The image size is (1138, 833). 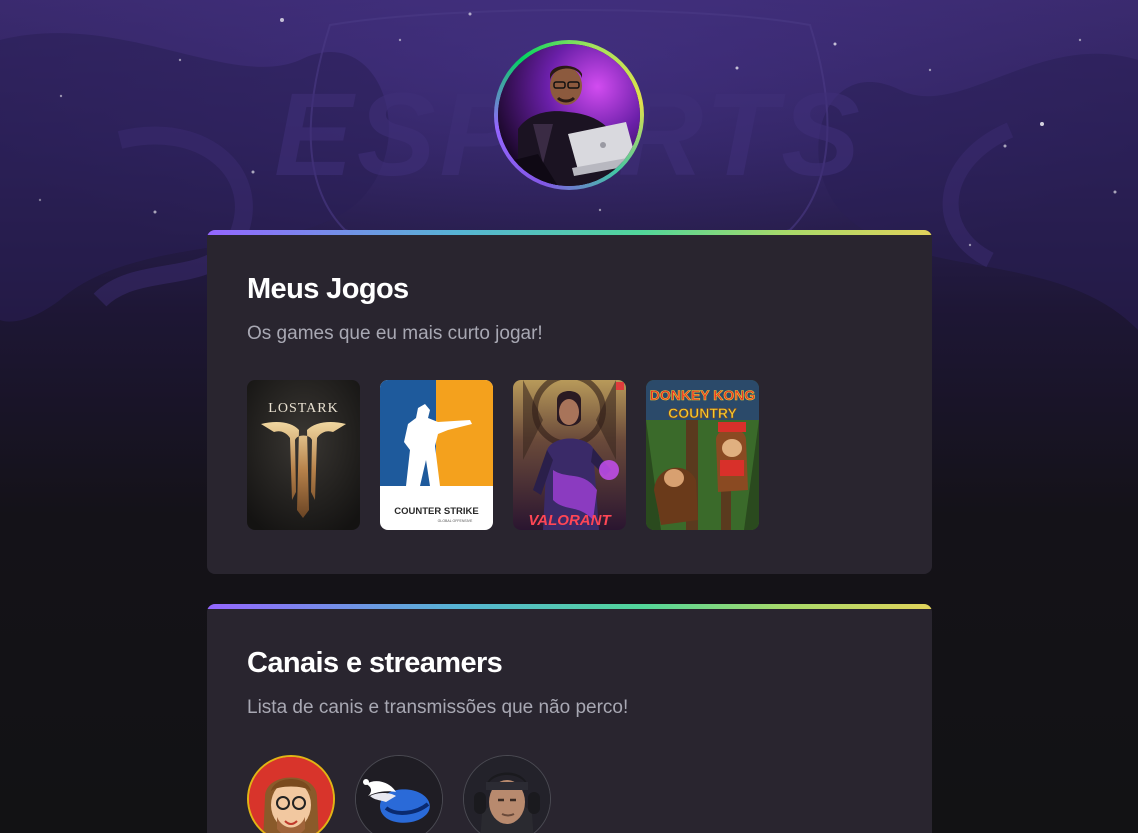 What do you see at coordinates (569, 794) in the screenshot?
I see `streamers-list` at bounding box center [569, 794].